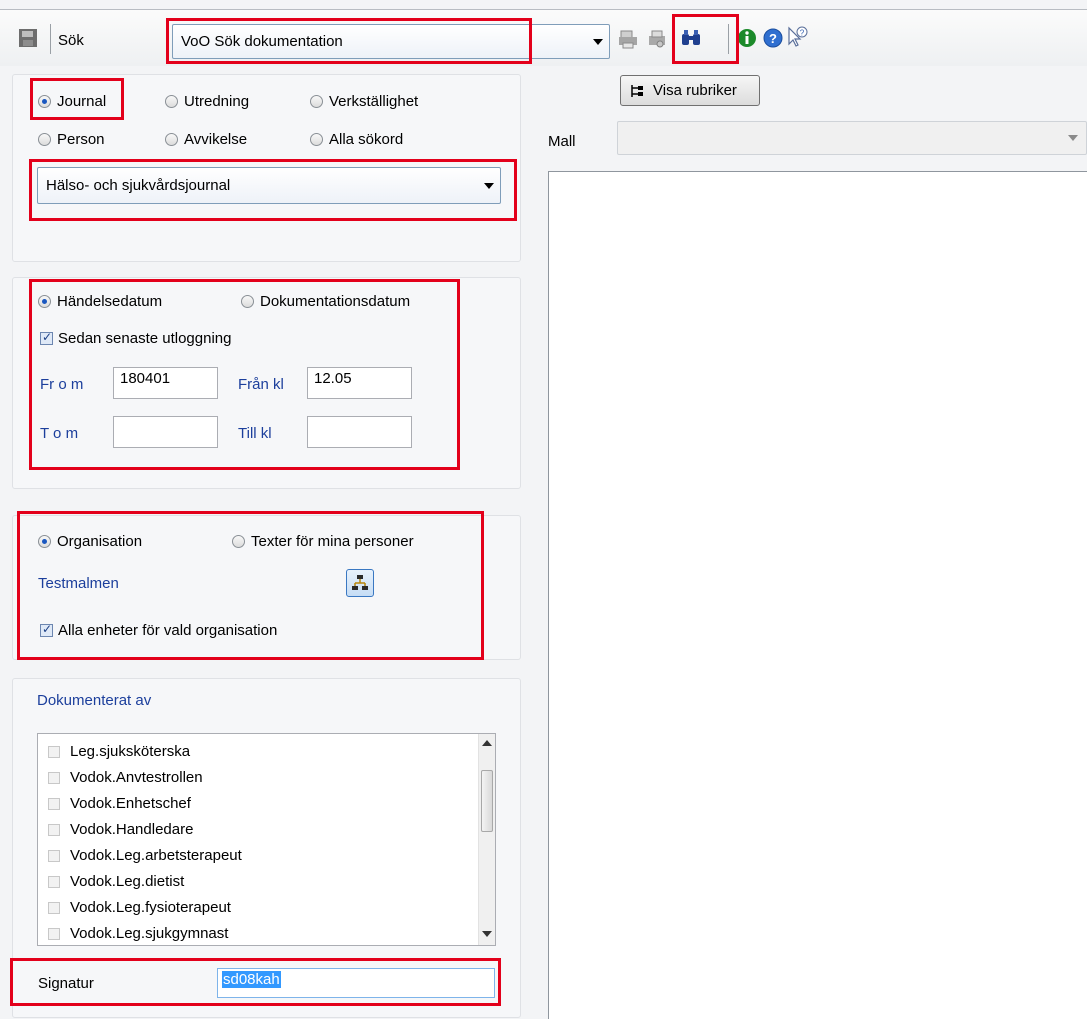  What do you see at coordinates (251, 979) in the screenshot?
I see `signature-value: sd08kah` at bounding box center [251, 979].